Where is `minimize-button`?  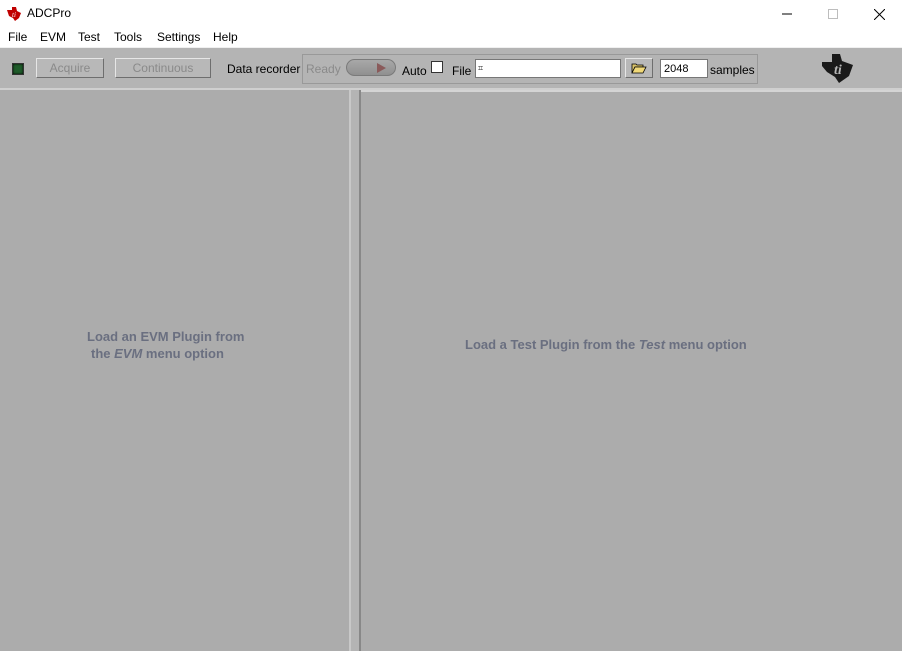
minimize-button is located at coordinates (787, 14).